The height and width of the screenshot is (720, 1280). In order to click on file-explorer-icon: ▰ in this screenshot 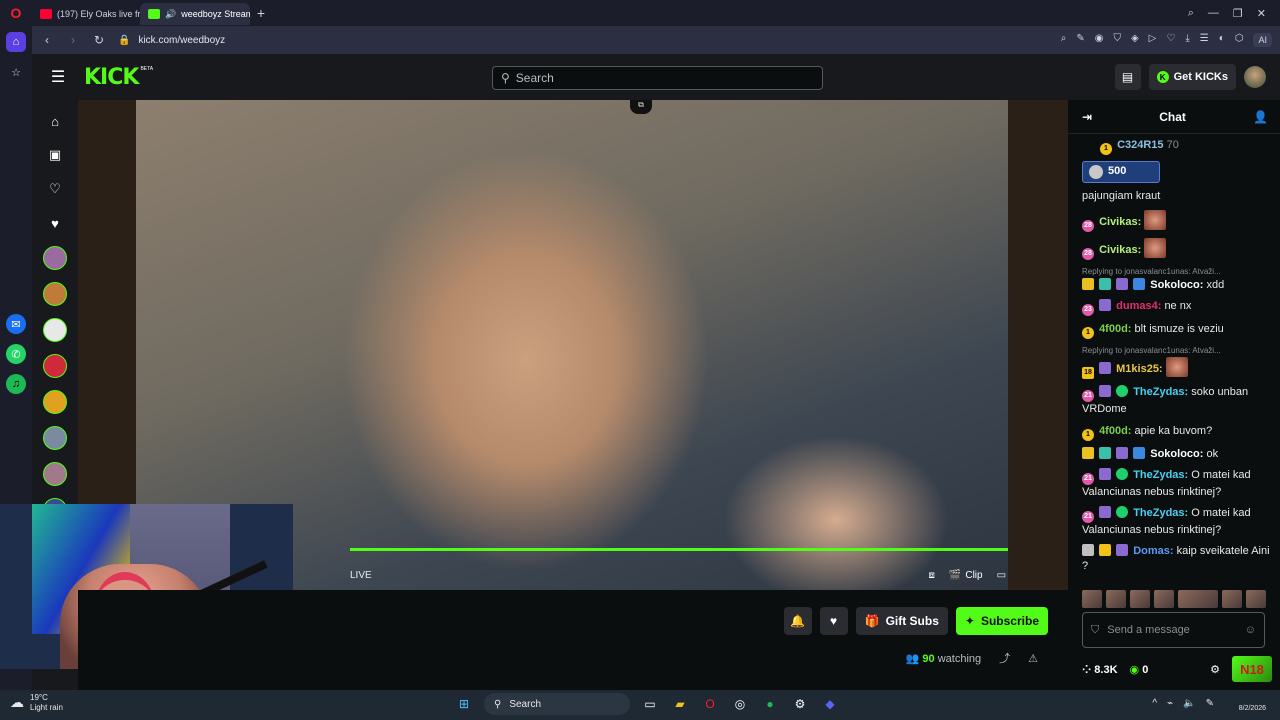, I will do `click(680, 704)`.